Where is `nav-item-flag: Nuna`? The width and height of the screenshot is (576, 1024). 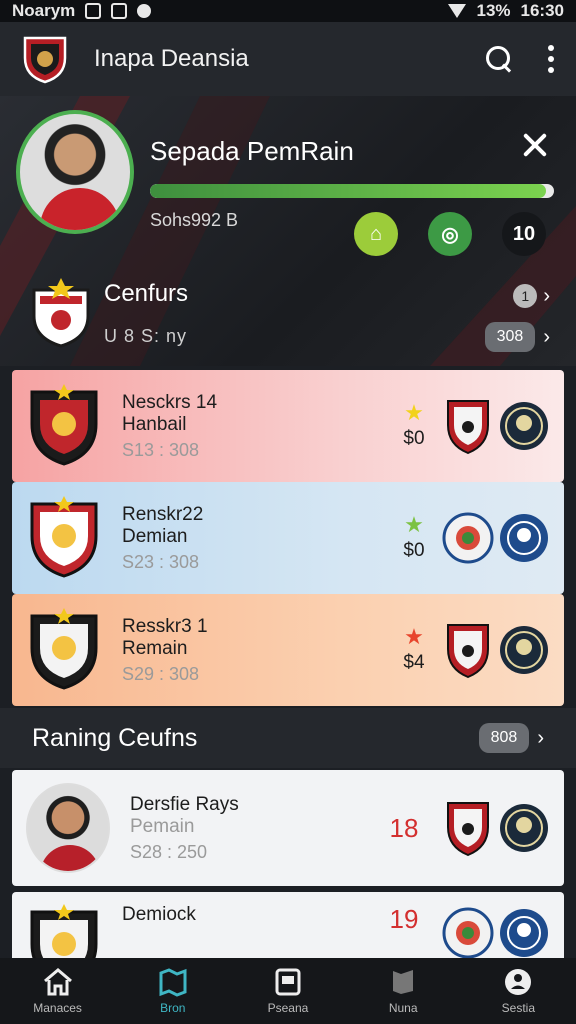 nav-item-flag: Nuna is located at coordinates (403, 991).